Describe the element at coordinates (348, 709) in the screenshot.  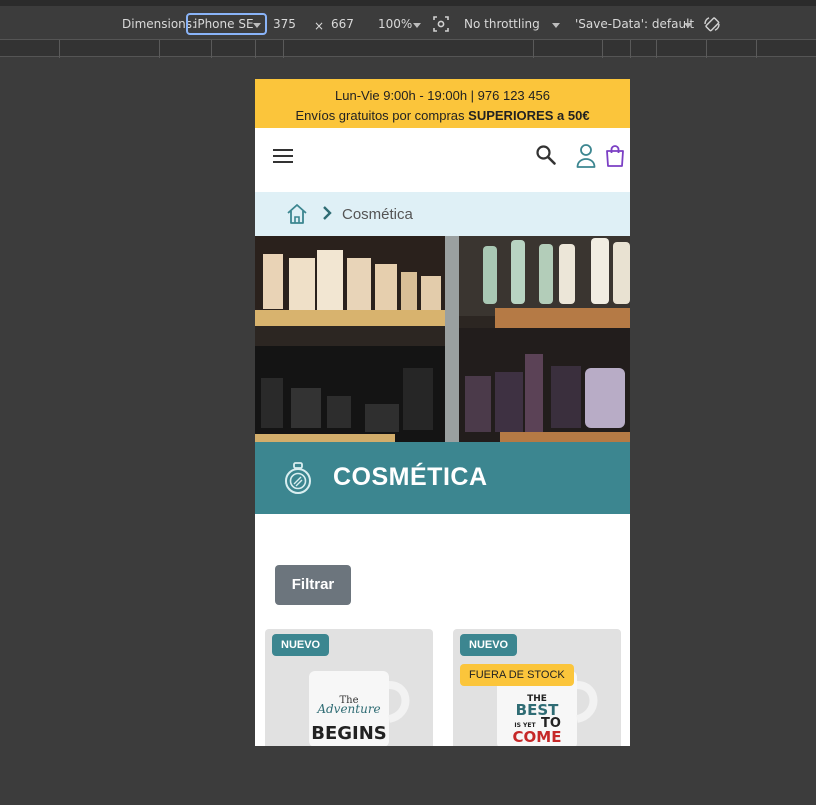
I see `svg-text: Adventure` at that location.